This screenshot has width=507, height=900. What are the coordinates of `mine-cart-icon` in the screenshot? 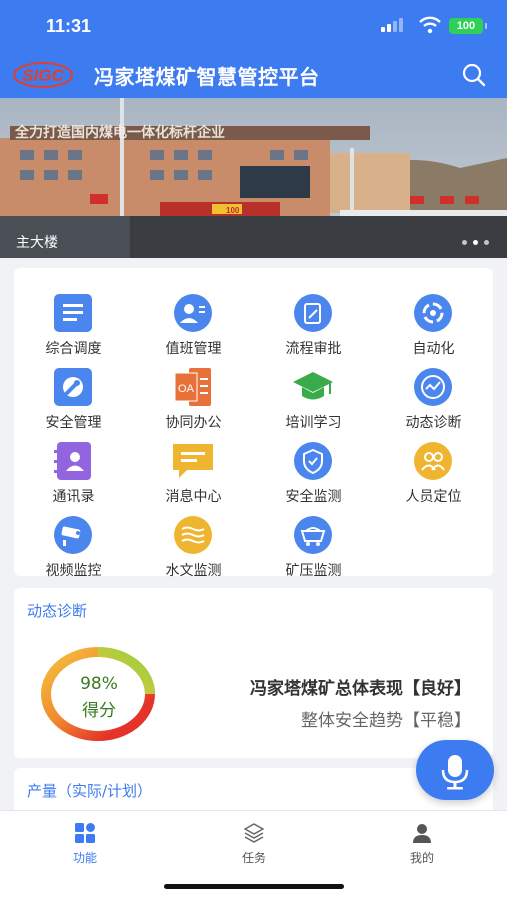 It's located at (313, 535).